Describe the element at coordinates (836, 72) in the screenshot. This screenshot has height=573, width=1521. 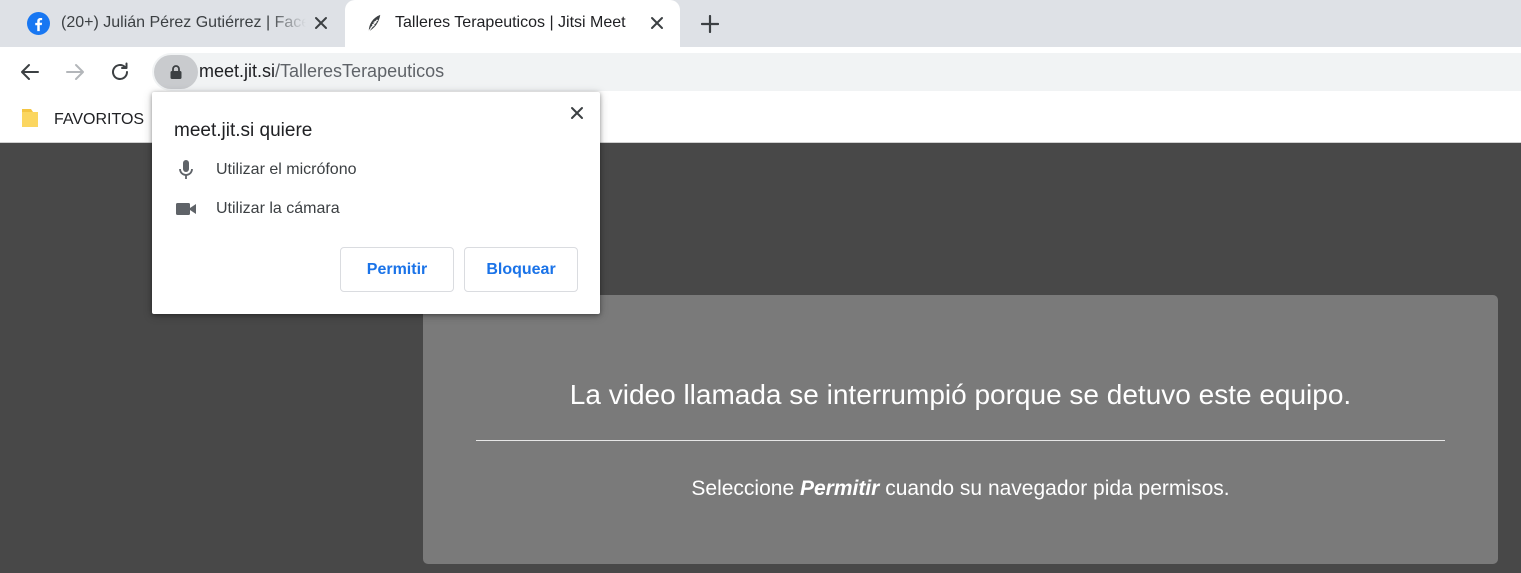
I see `address-bar: meet.jit.si/TalleresTerapeuticos` at that location.